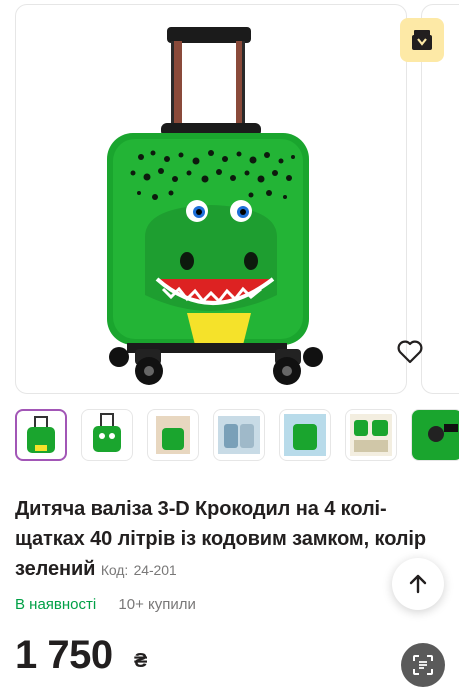 The width and height of the screenshot is (459, 699). Describe the element at coordinates (157, 604) in the screenshot. I see `bought-count: 10+ купили` at that location.